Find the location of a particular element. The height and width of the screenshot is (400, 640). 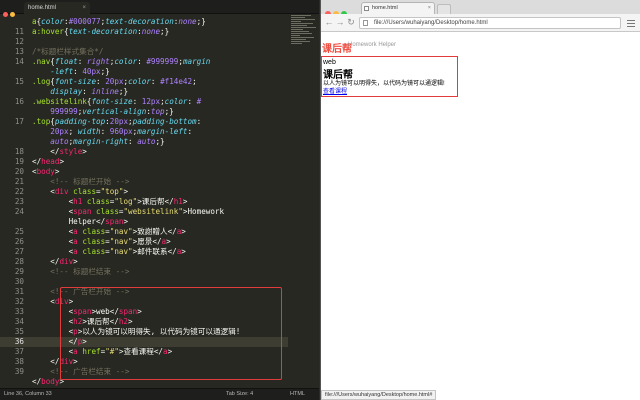

code-line: auto;margin-right: auto;} is located at coordinates (98, 142).